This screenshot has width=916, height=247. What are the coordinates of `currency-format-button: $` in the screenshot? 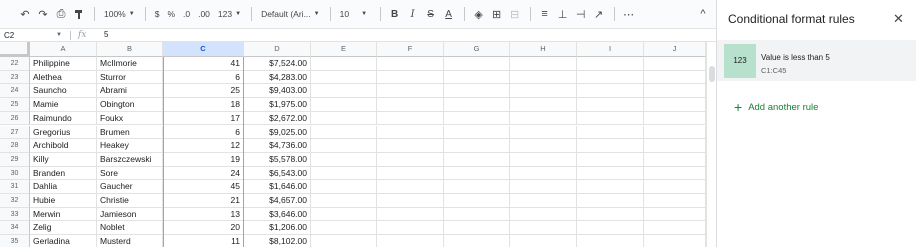 It's located at (157, 14).